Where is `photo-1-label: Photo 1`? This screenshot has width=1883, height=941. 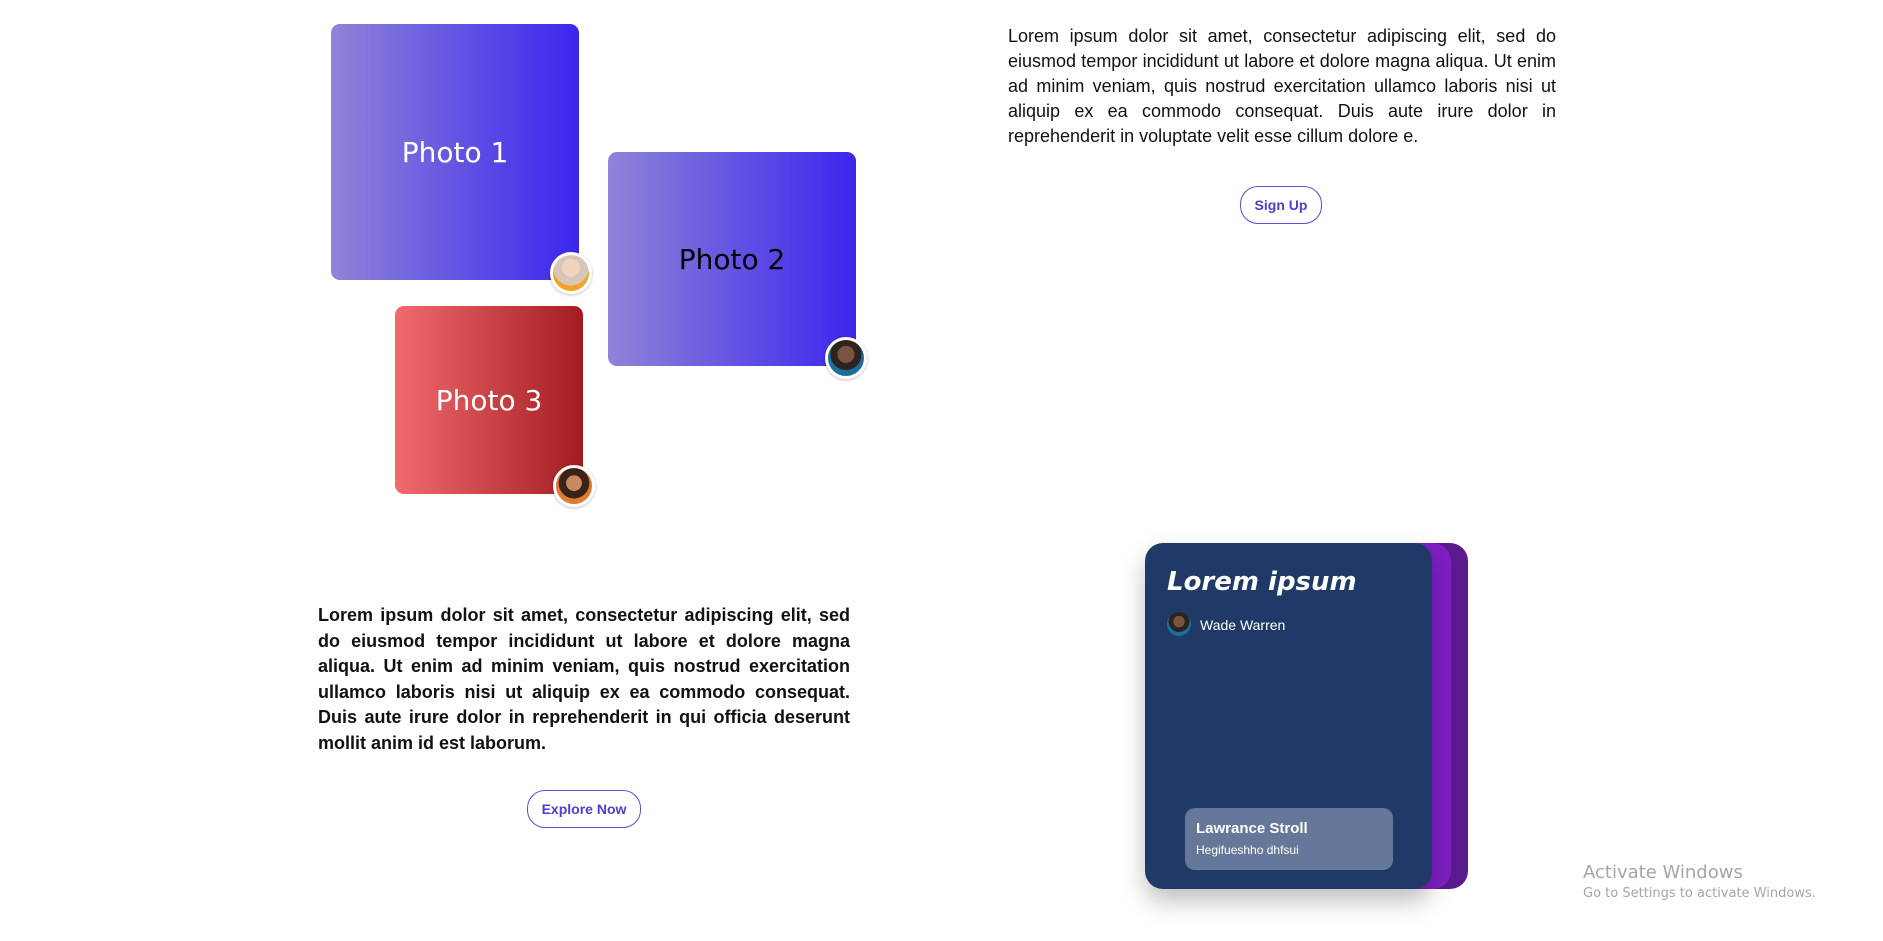 photo-1-label: Photo 1 is located at coordinates (455, 152).